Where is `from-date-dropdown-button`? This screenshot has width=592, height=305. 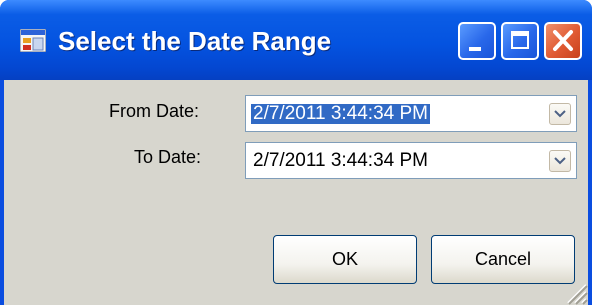
from-date-dropdown-button is located at coordinates (560, 114).